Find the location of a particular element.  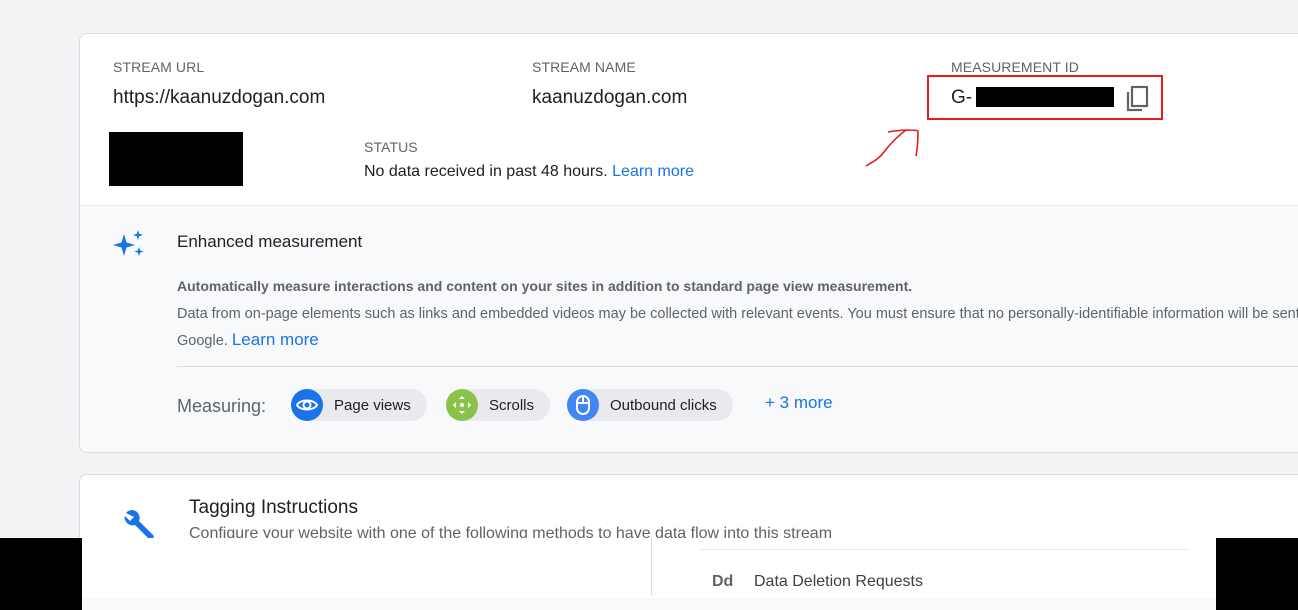

chip-label: Scrolls is located at coordinates (512, 405).